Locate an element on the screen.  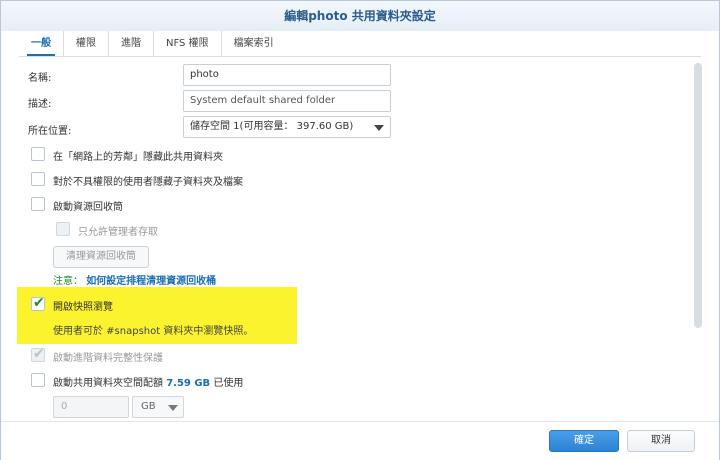
window-title: 編輯photo 共用資料夾設定 is located at coordinates (360, 16).